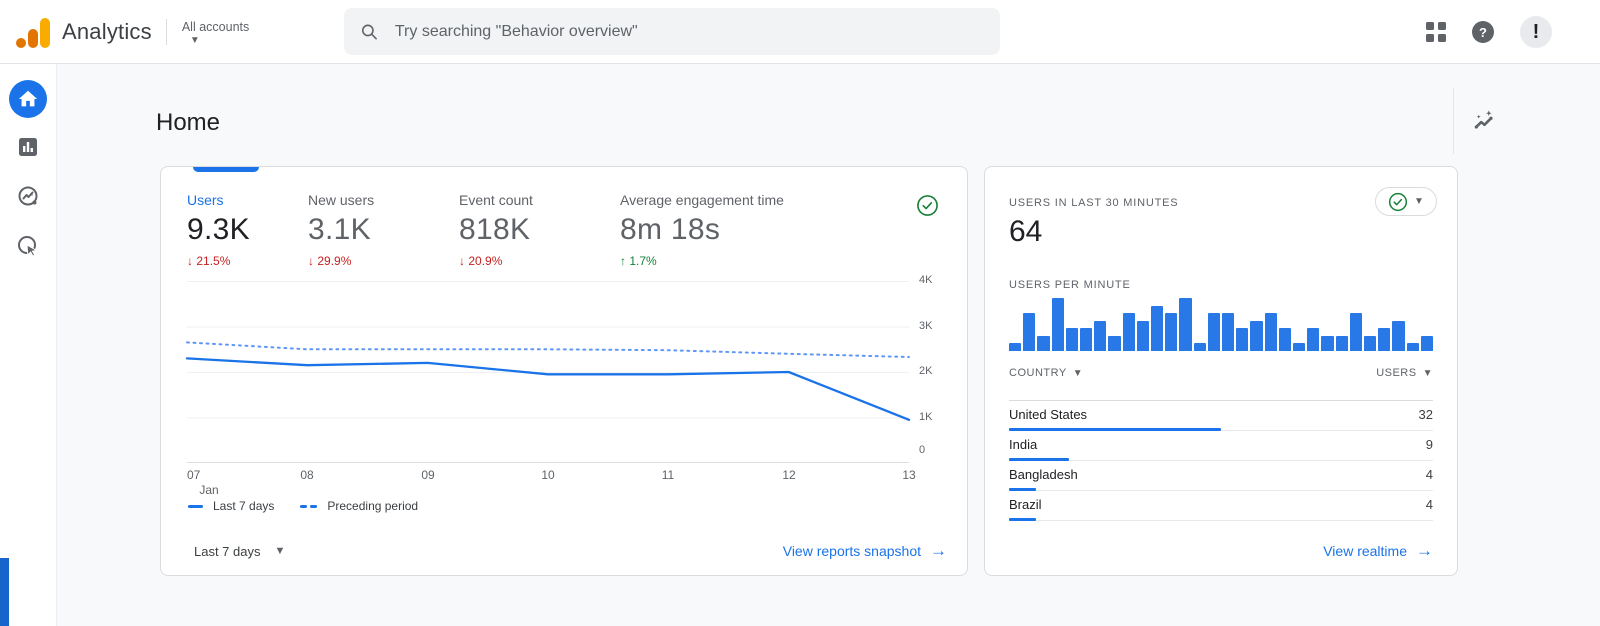 Image resolution: width=1600 pixels, height=626 pixels. I want to click on check-circle-icon, so click(1398, 201).